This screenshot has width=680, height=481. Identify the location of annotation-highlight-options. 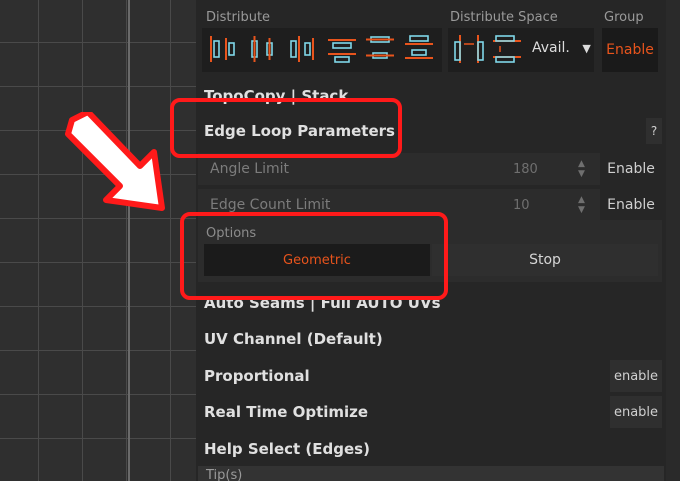
(314, 256).